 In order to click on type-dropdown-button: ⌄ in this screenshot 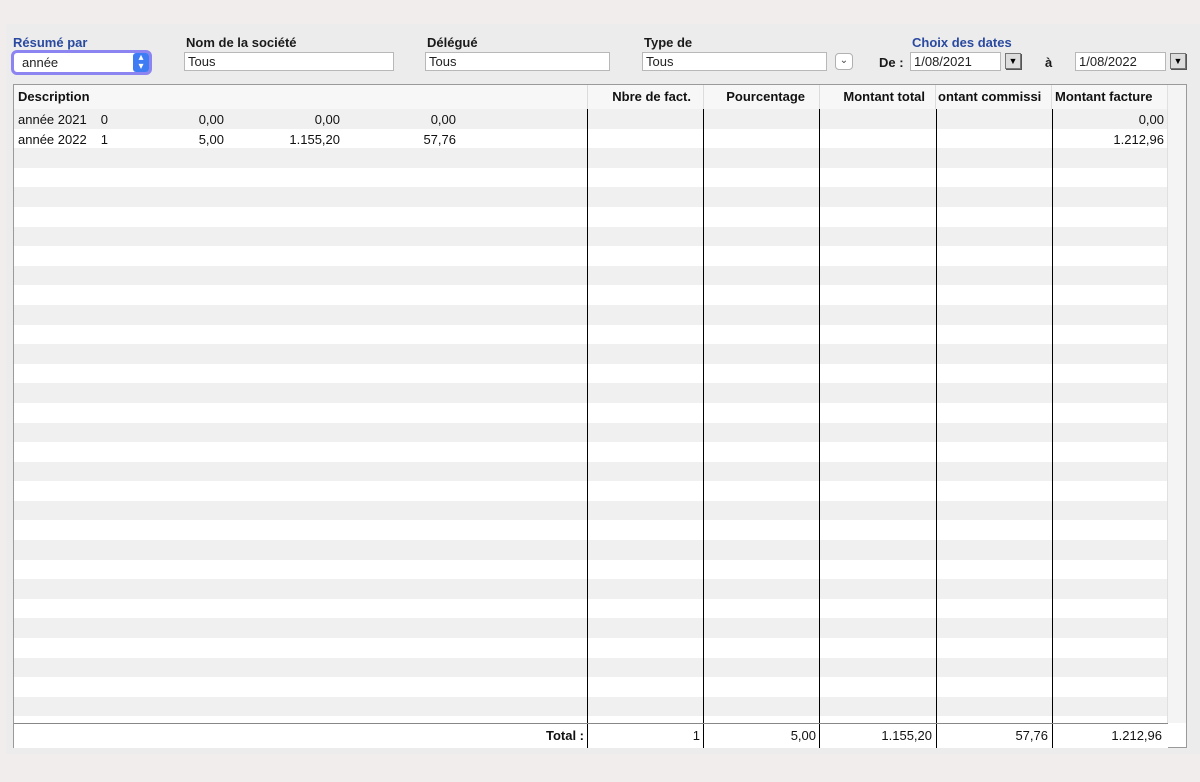, I will do `click(844, 61)`.